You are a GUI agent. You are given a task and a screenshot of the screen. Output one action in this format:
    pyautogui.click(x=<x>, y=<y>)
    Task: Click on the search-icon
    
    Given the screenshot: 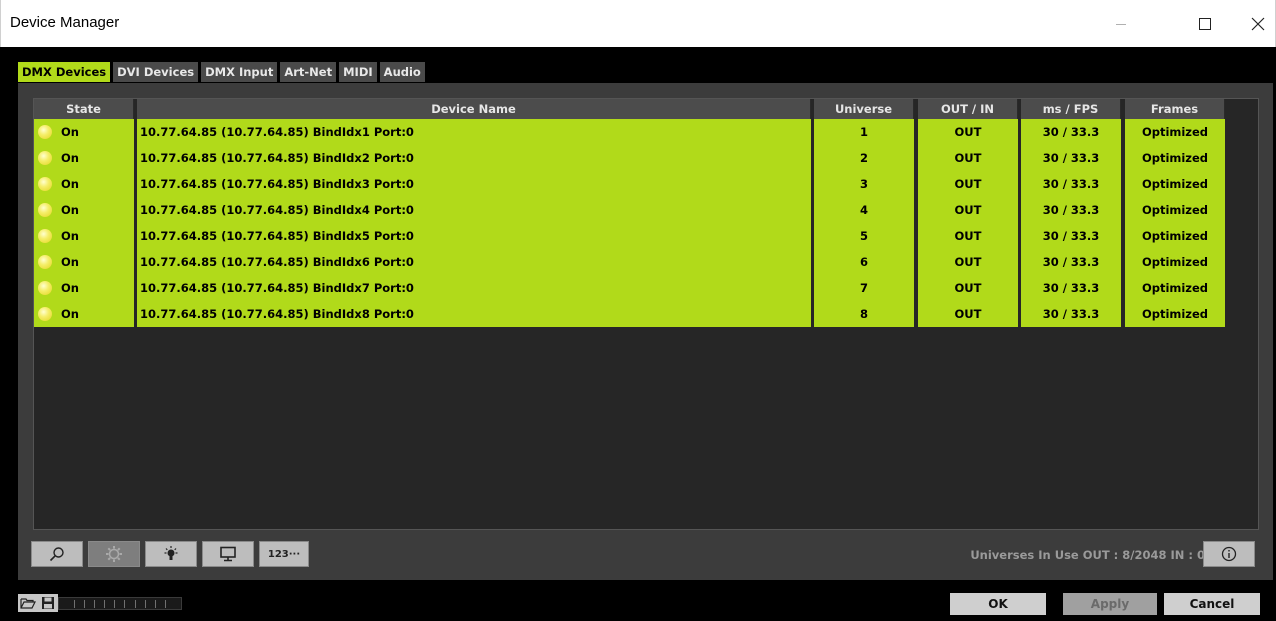 What is the action you would take?
    pyautogui.click(x=56, y=554)
    